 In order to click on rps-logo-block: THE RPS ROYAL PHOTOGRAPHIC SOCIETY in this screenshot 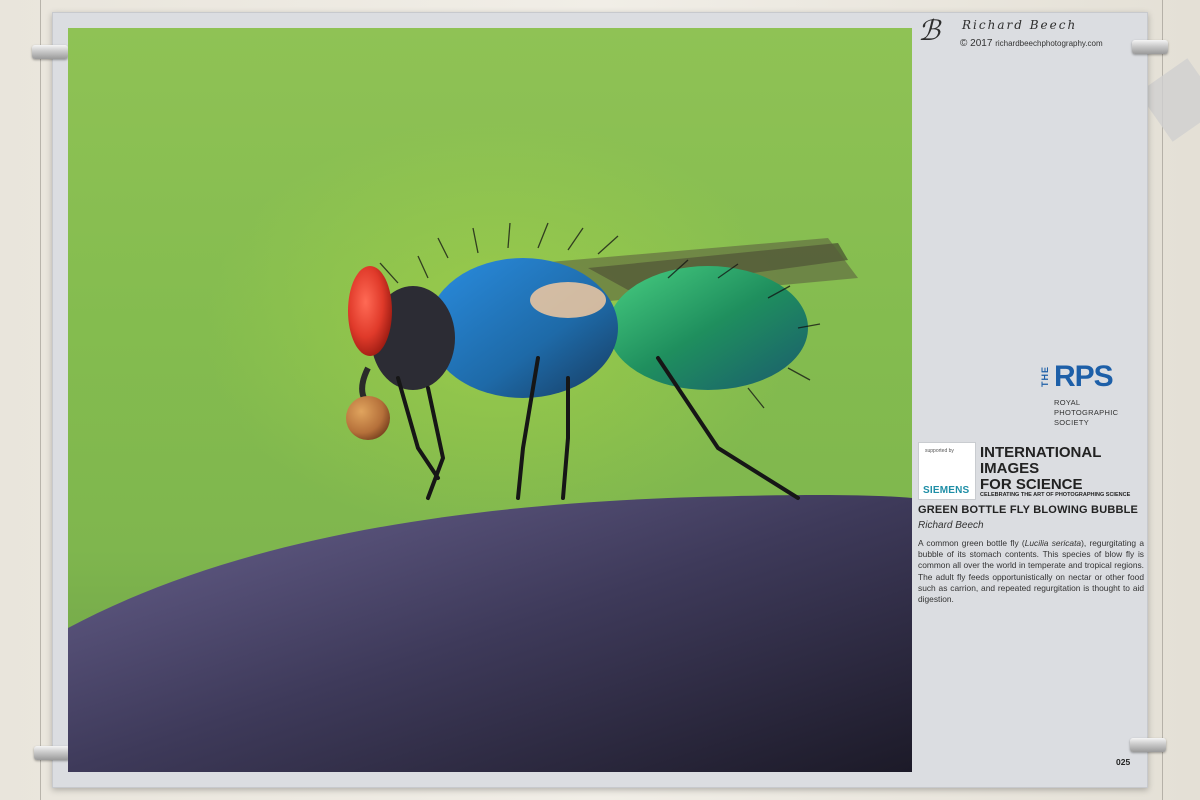, I will do `click(1090, 397)`.